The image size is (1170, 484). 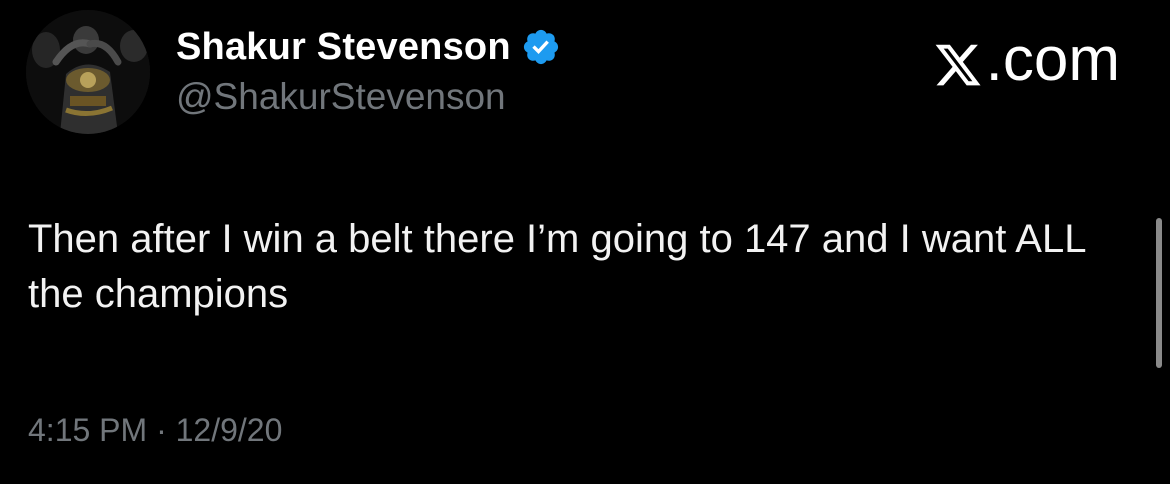 I want to click on avatar-image, so click(x=88, y=72).